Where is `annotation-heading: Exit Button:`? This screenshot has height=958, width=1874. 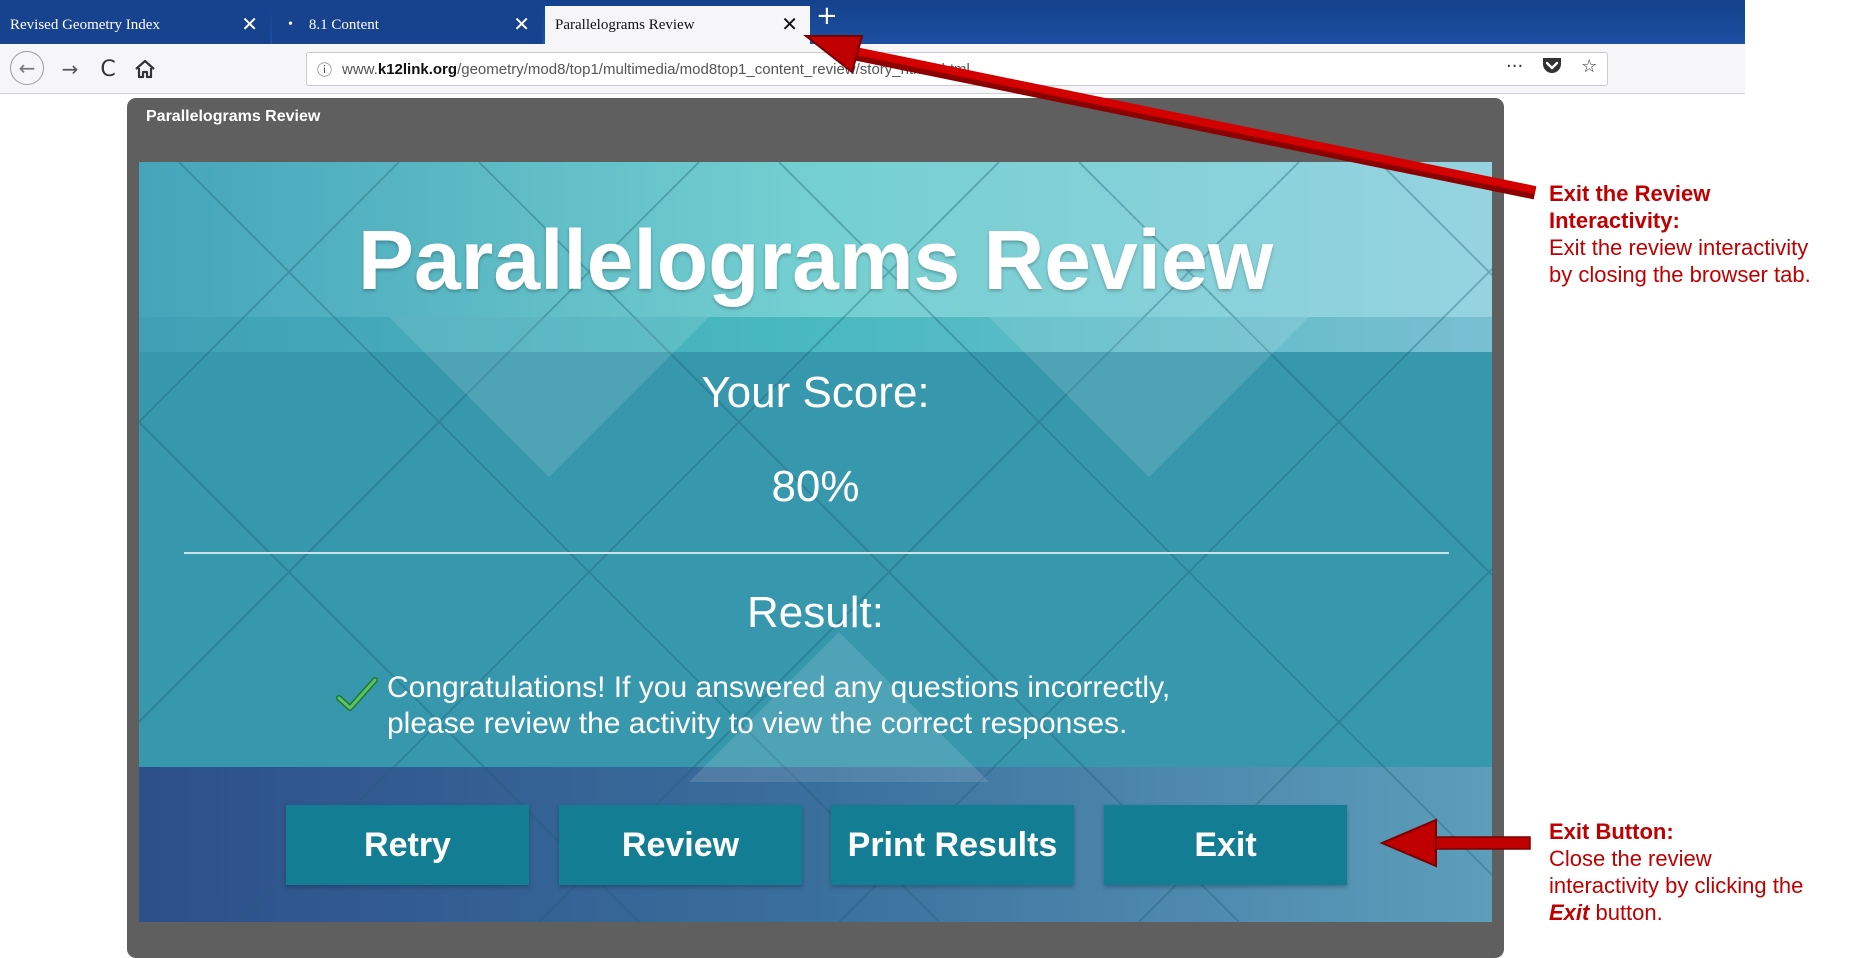 annotation-heading: Exit Button: is located at coordinates (1611, 831).